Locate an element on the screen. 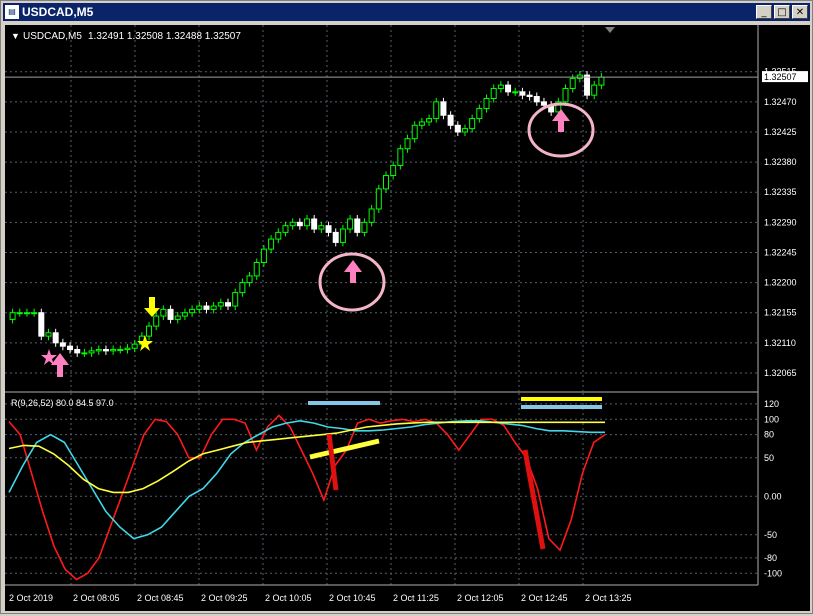 Image resolution: width=813 pixels, height=616 pixels. indicator-tick-label: 0.00 is located at coordinates (773, 496).